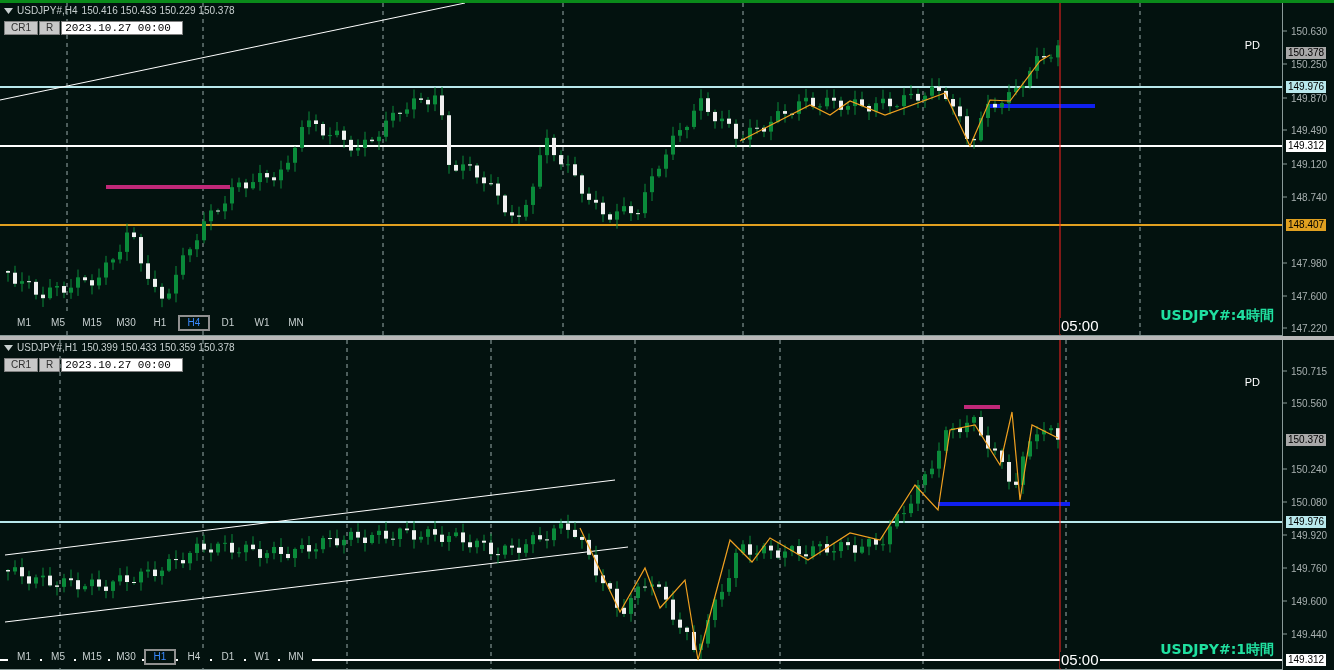 The width and height of the screenshot is (1334, 670). What do you see at coordinates (160, 657) in the screenshot?
I see `timeframe-button: H1` at bounding box center [160, 657].